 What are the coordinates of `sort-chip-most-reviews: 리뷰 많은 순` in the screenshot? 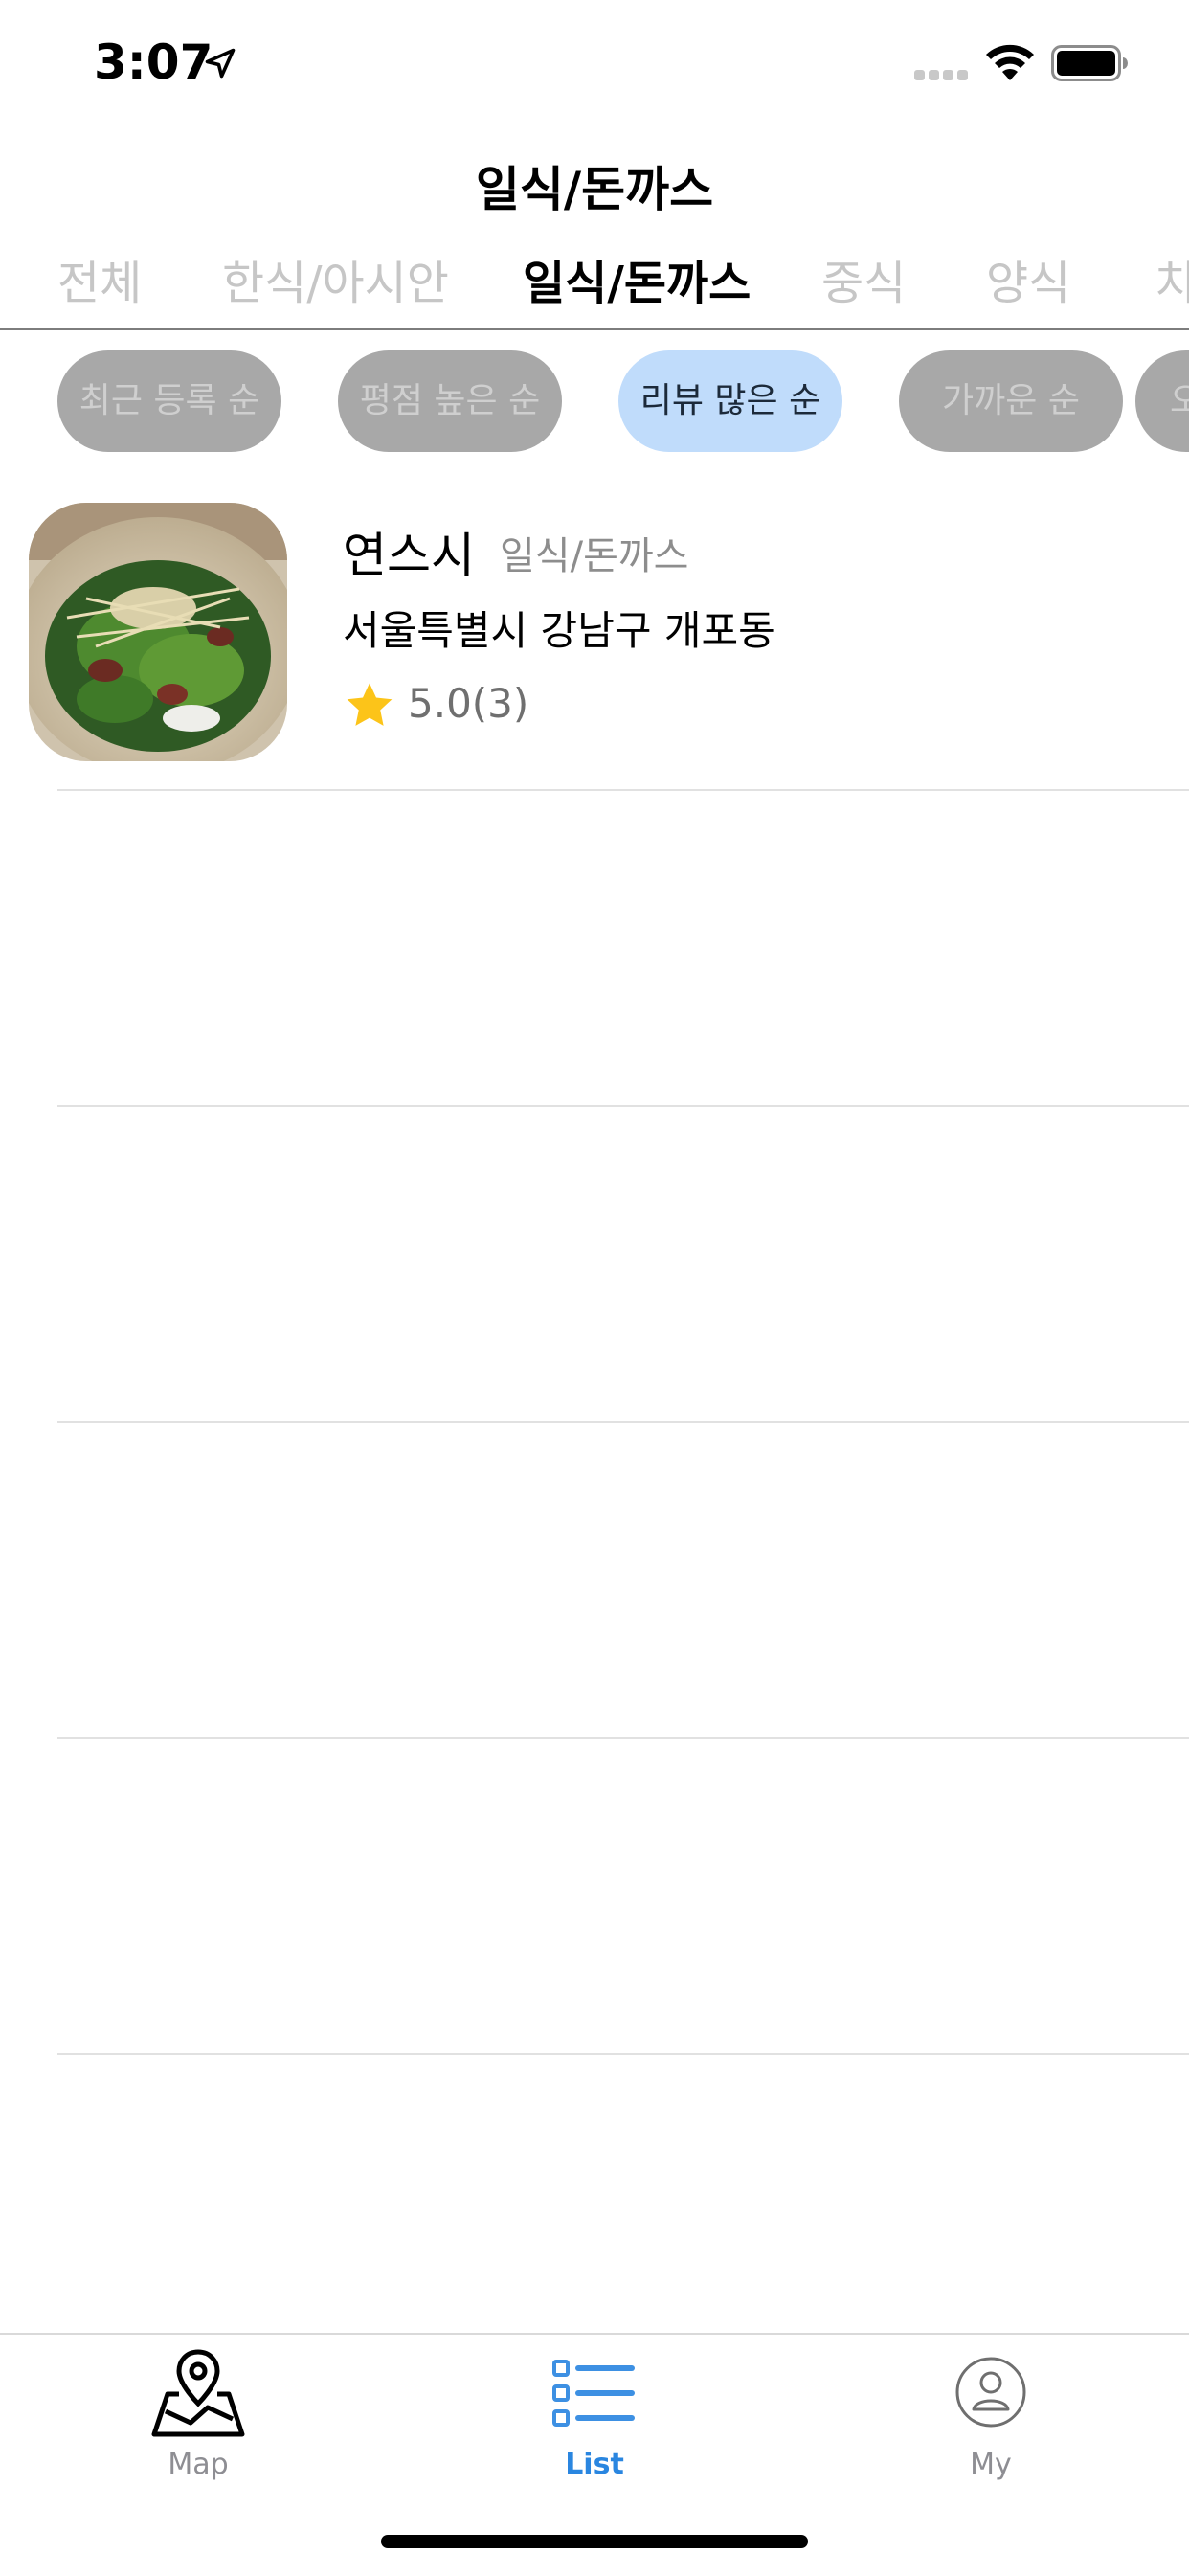 It's located at (730, 401).